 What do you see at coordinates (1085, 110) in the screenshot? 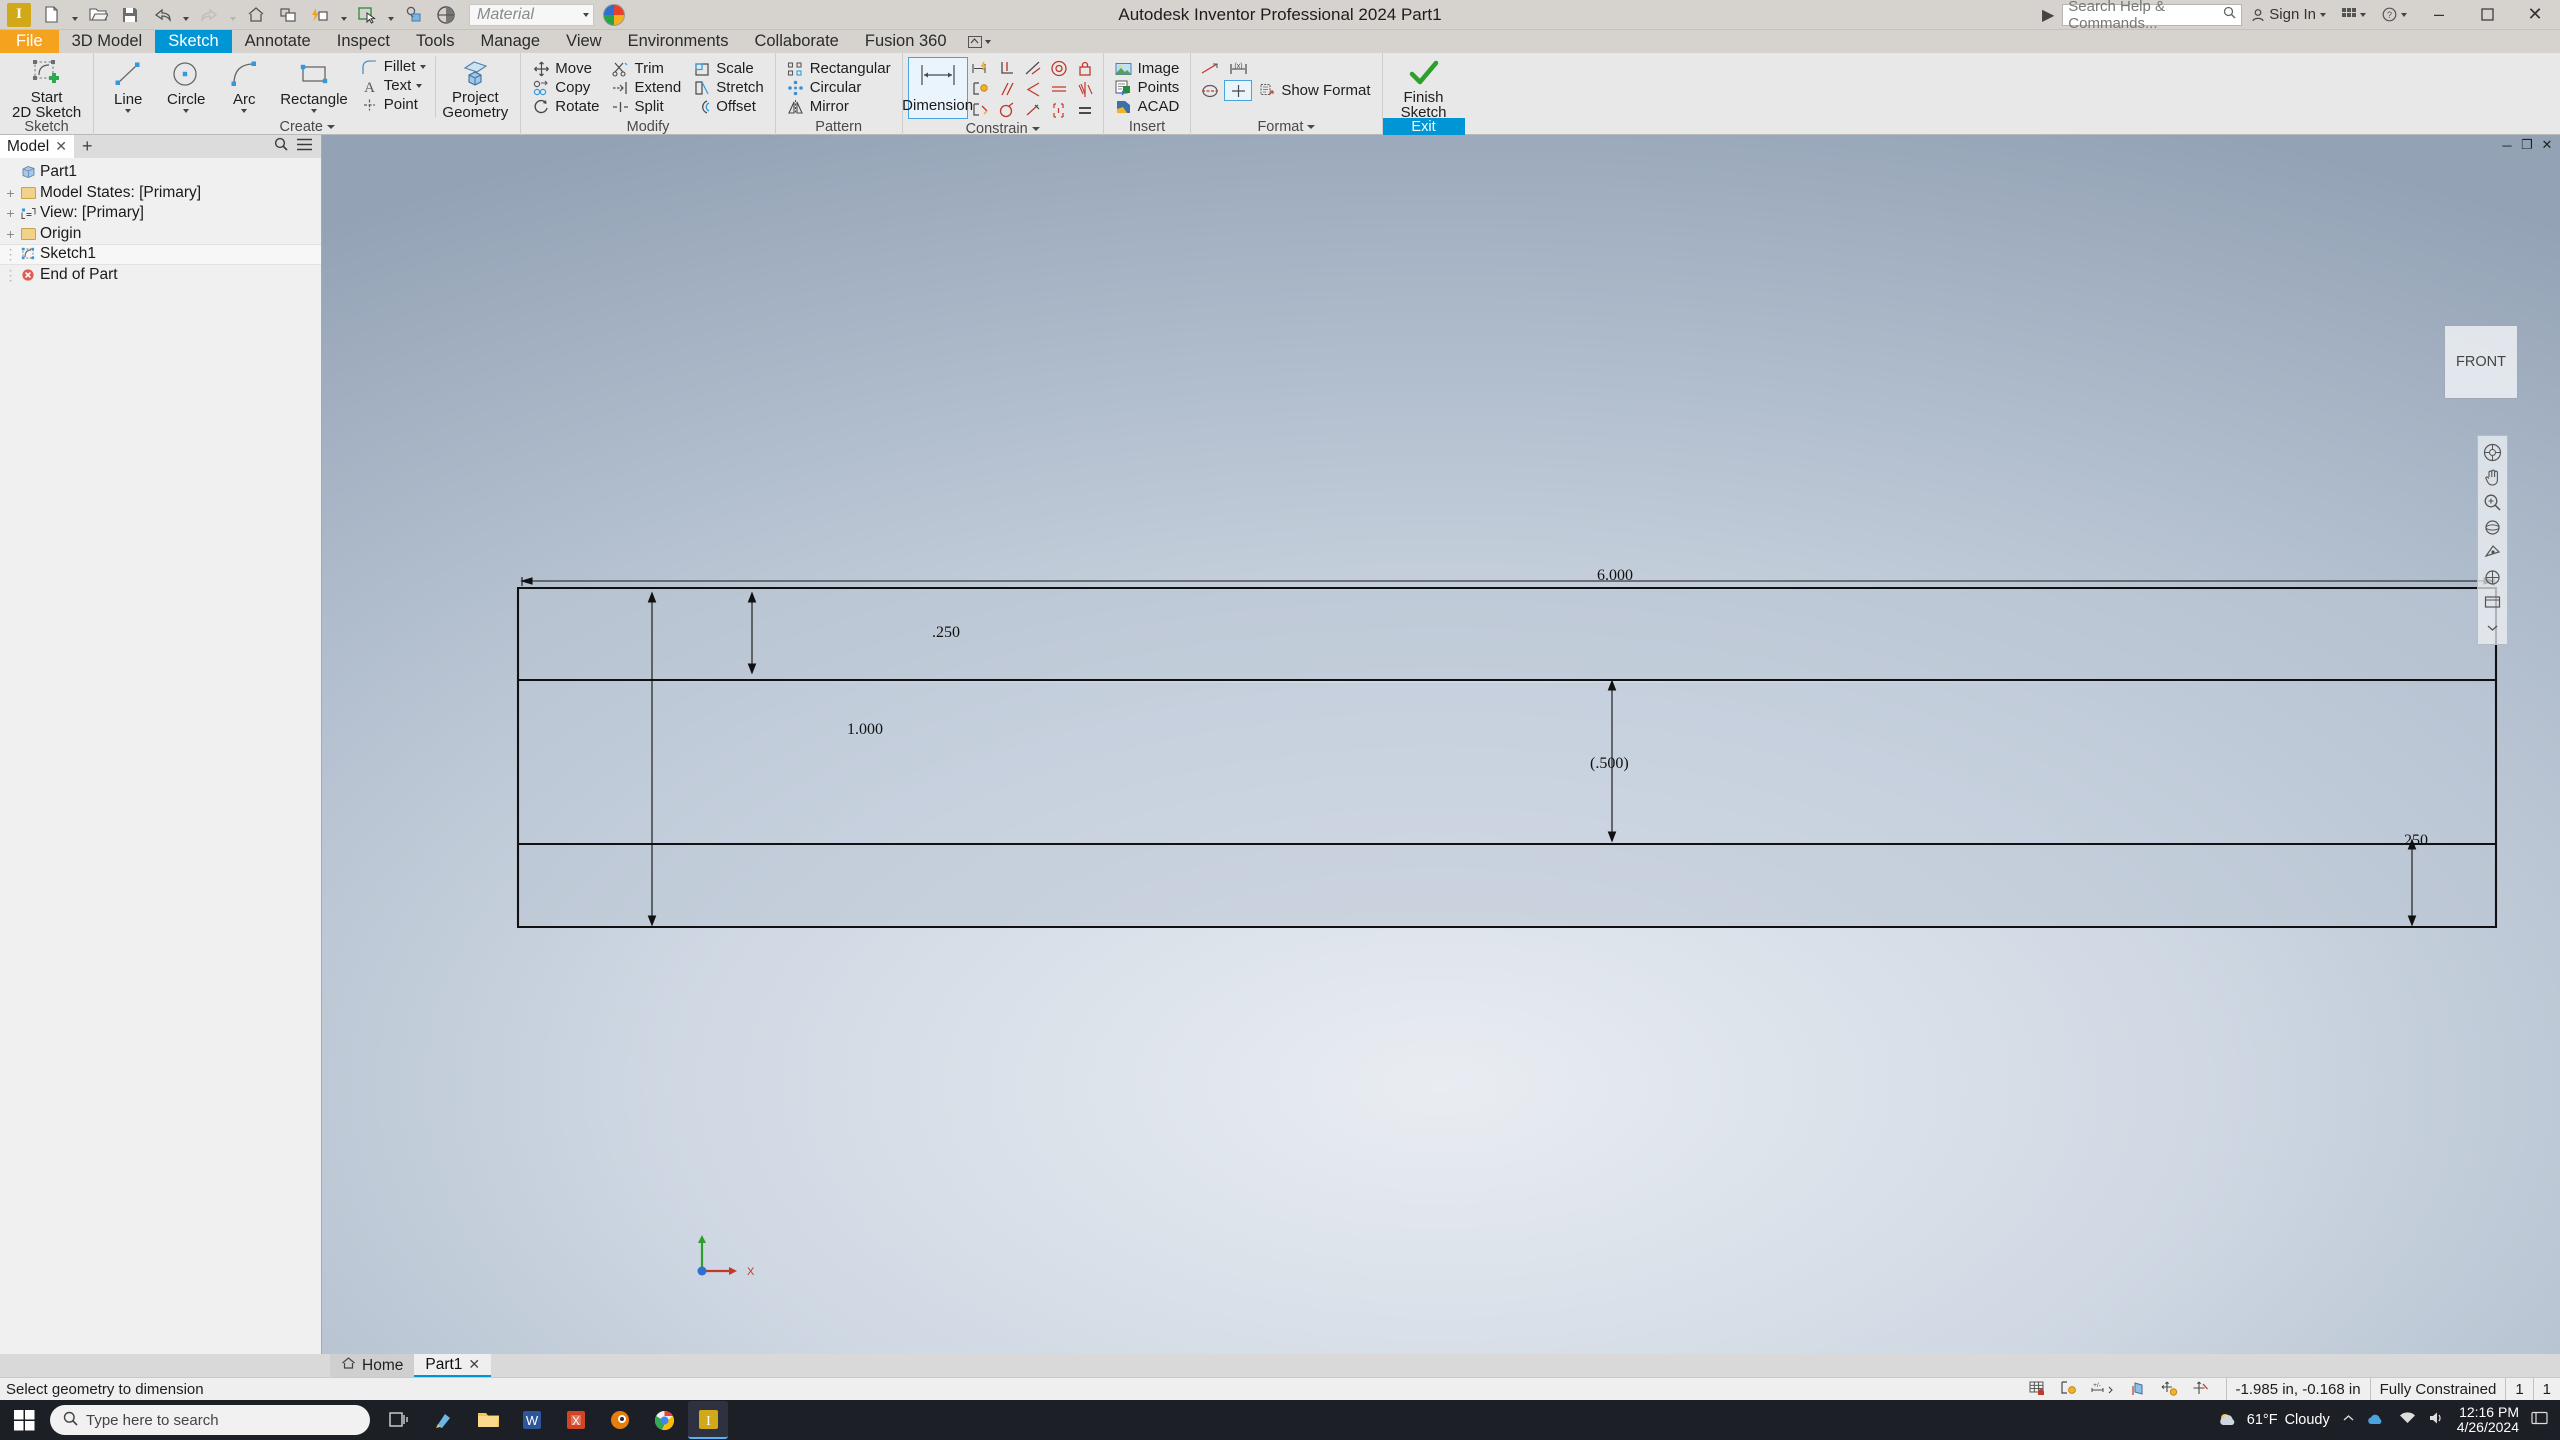
I see `equal-constraint-icon` at bounding box center [1085, 110].